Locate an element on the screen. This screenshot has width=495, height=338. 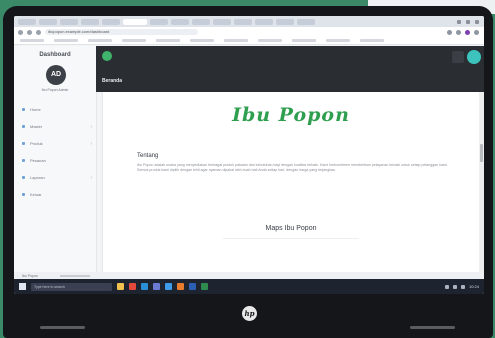
store-icon is located at coordinates (156, 286).